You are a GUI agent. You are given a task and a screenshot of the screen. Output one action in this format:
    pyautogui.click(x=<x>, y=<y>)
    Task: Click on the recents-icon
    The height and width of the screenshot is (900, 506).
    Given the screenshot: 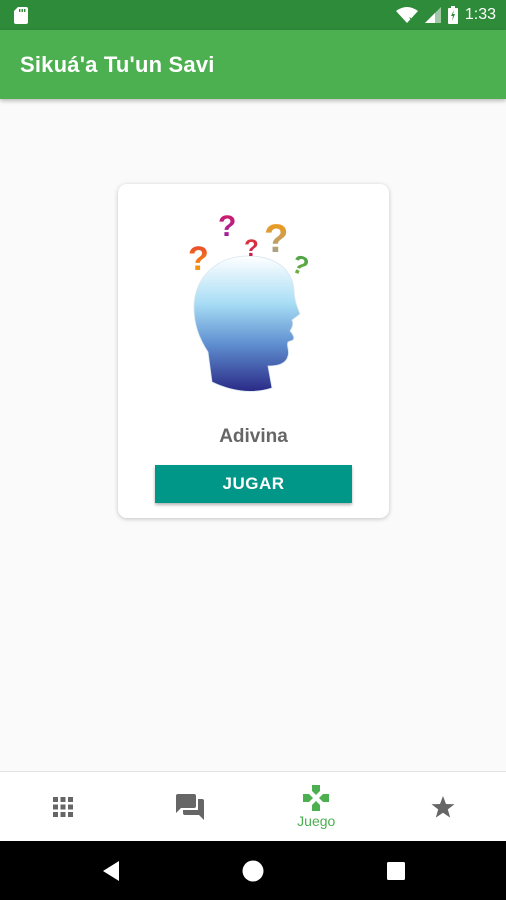 What is the action you would take?
    pyautogui.click(x=396, y=871)
    